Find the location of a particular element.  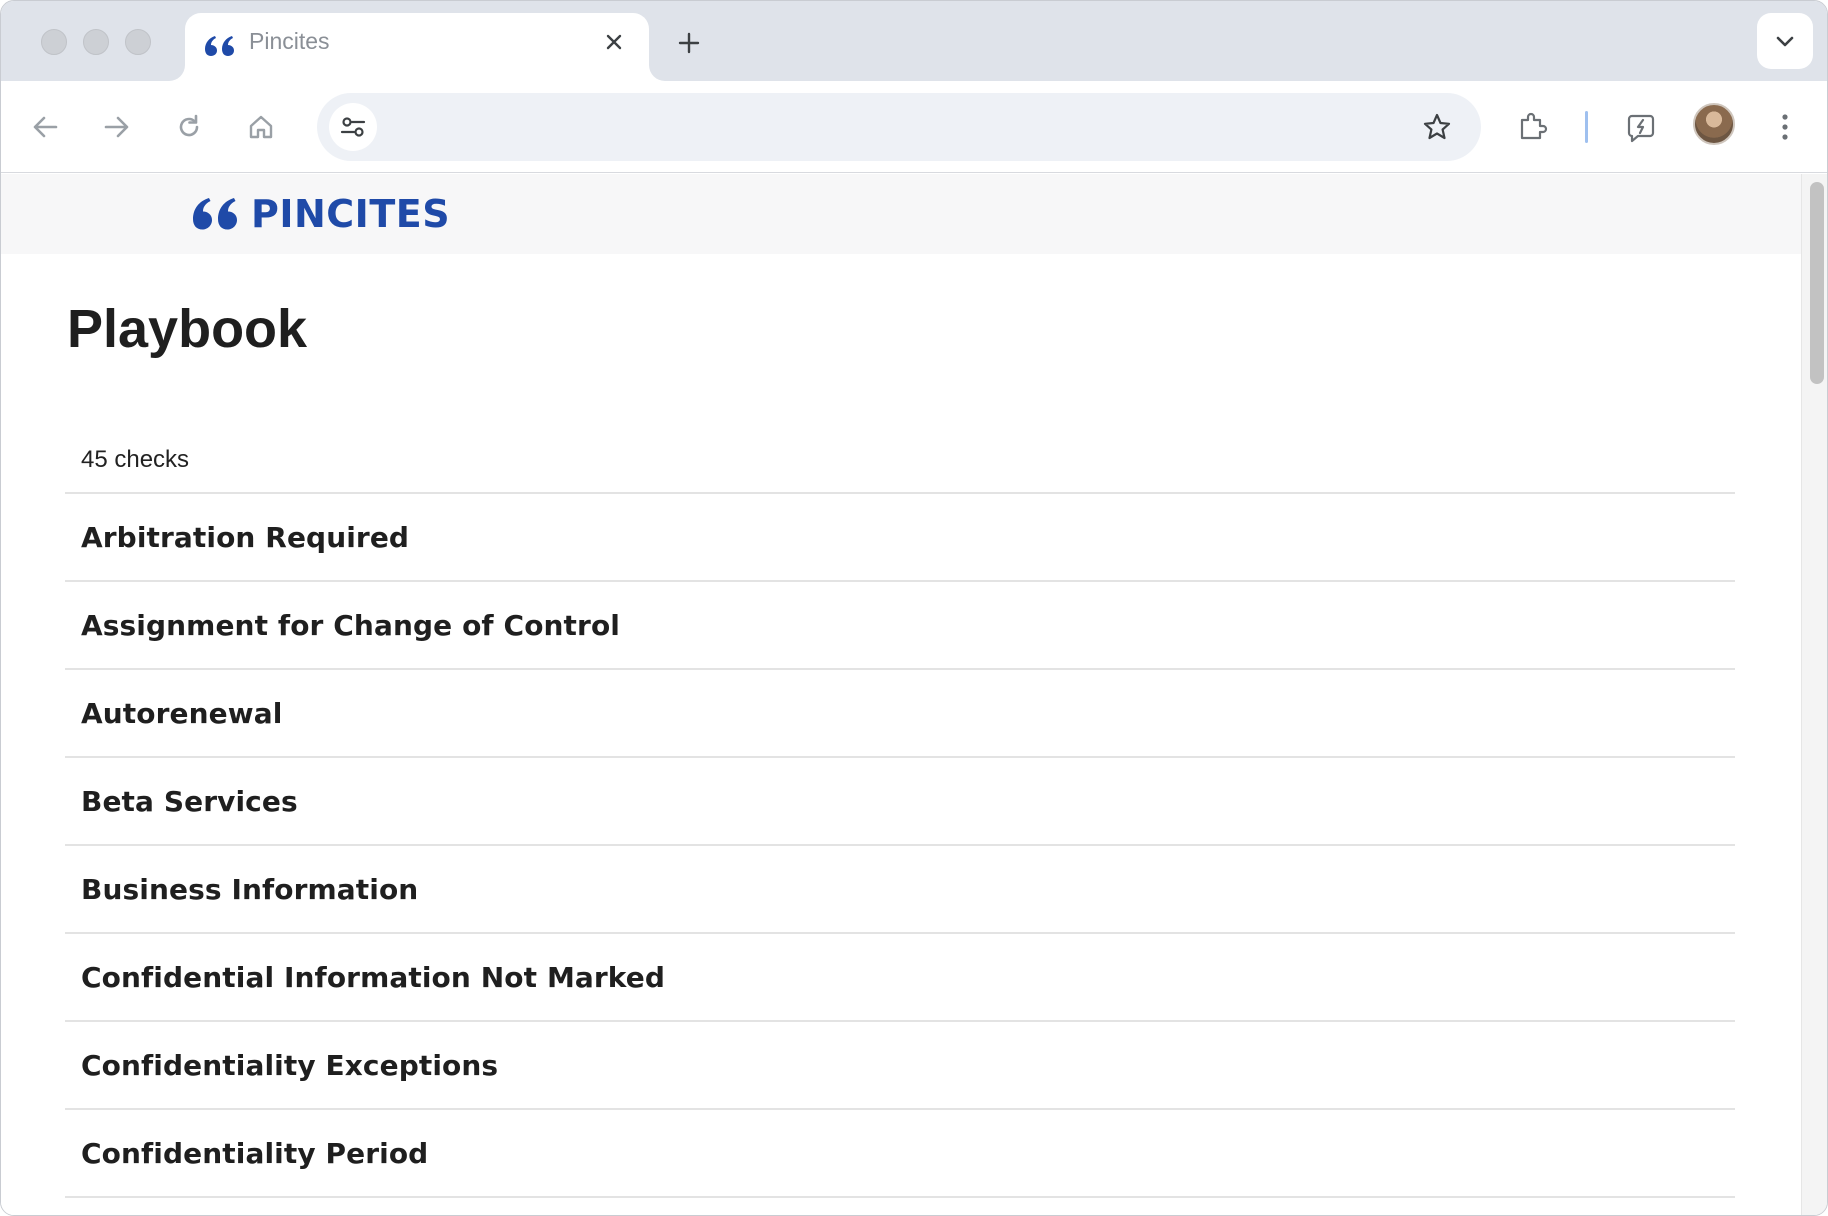

tab-search-chevron-down-icon is located at coordinates (1785, 41).